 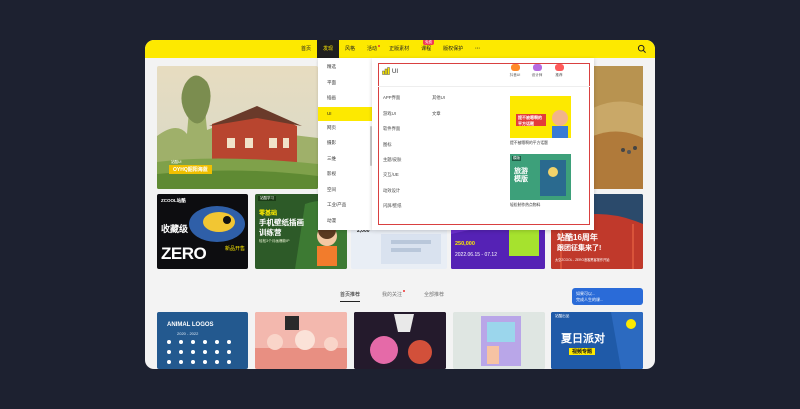 I want to click on tab-following-label: 我的关注, so click(x=392, y=295).